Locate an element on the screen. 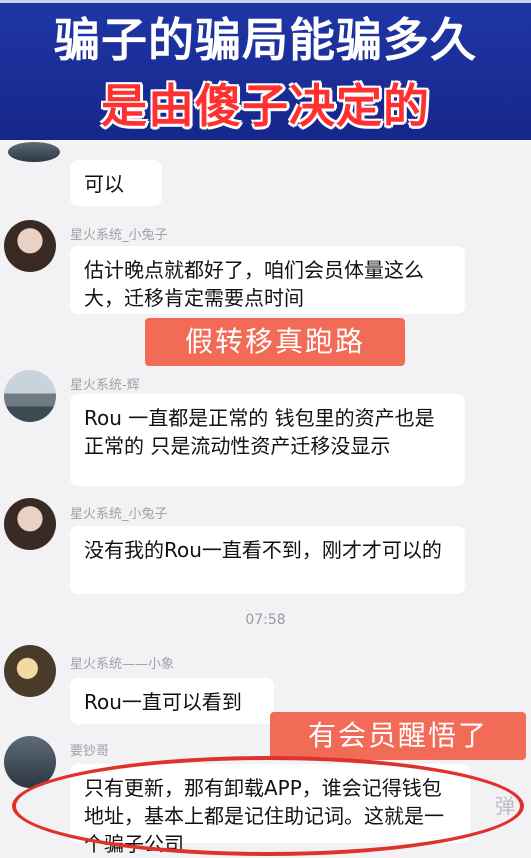 This screenshot has width=531, height=858. chat-timestamp: 07:58 is located at coordinates (265, 620).